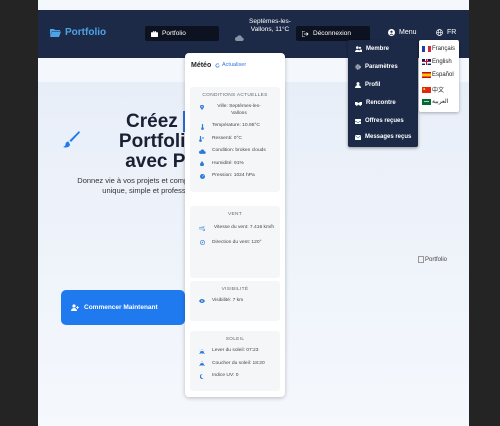  What do you see at coordinates (443, 75) in the screenshot?
I see `language-item-label: Español` at bounding box center [443, 75].